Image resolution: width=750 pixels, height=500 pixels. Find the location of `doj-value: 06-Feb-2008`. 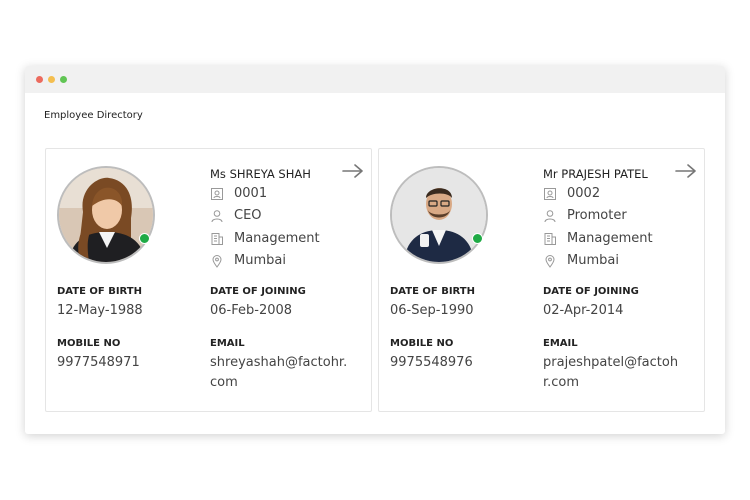

doj-value: 06-Feb-2008 is located at coordinates (251, 310).